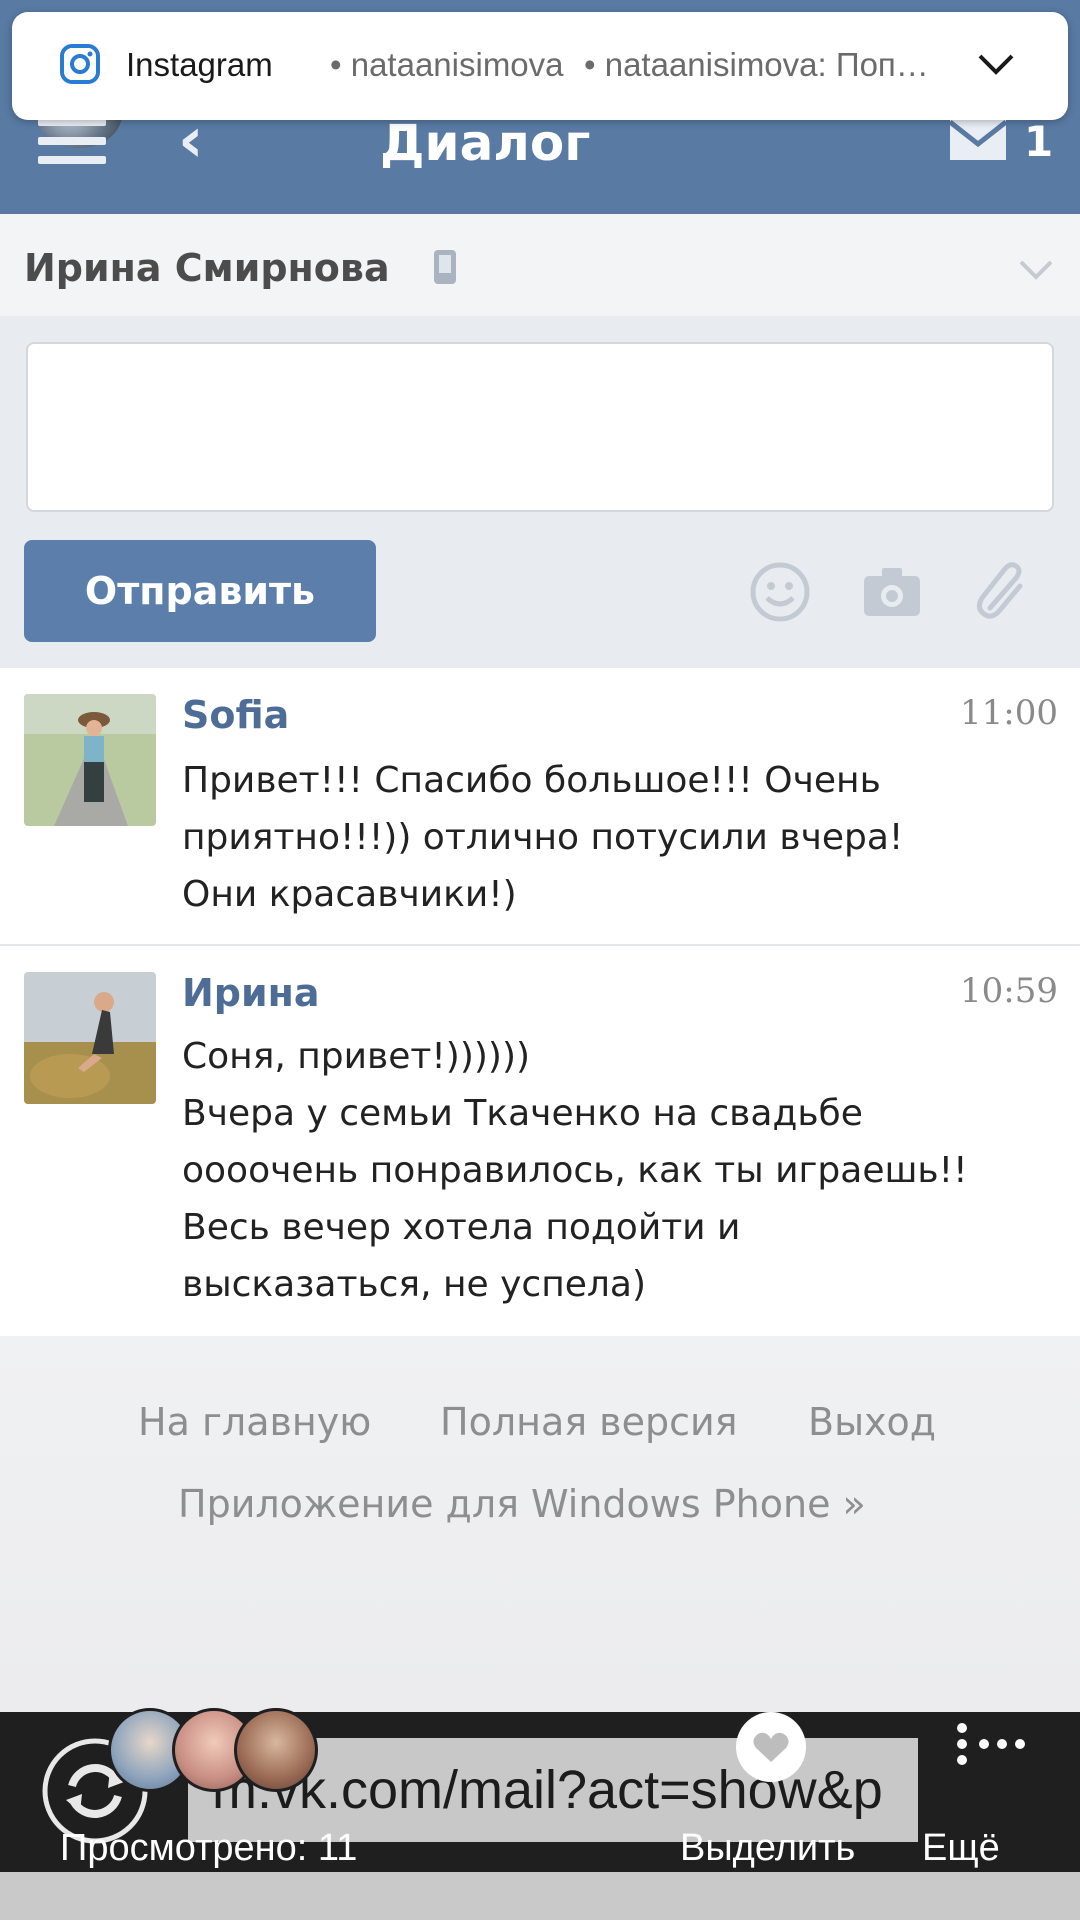 This screenshot has width=1080, height=1920. What do you see at coordinates (235, 715) in the screenshot?
I see `message-author: Sofia` at bounding box center [235, 715].